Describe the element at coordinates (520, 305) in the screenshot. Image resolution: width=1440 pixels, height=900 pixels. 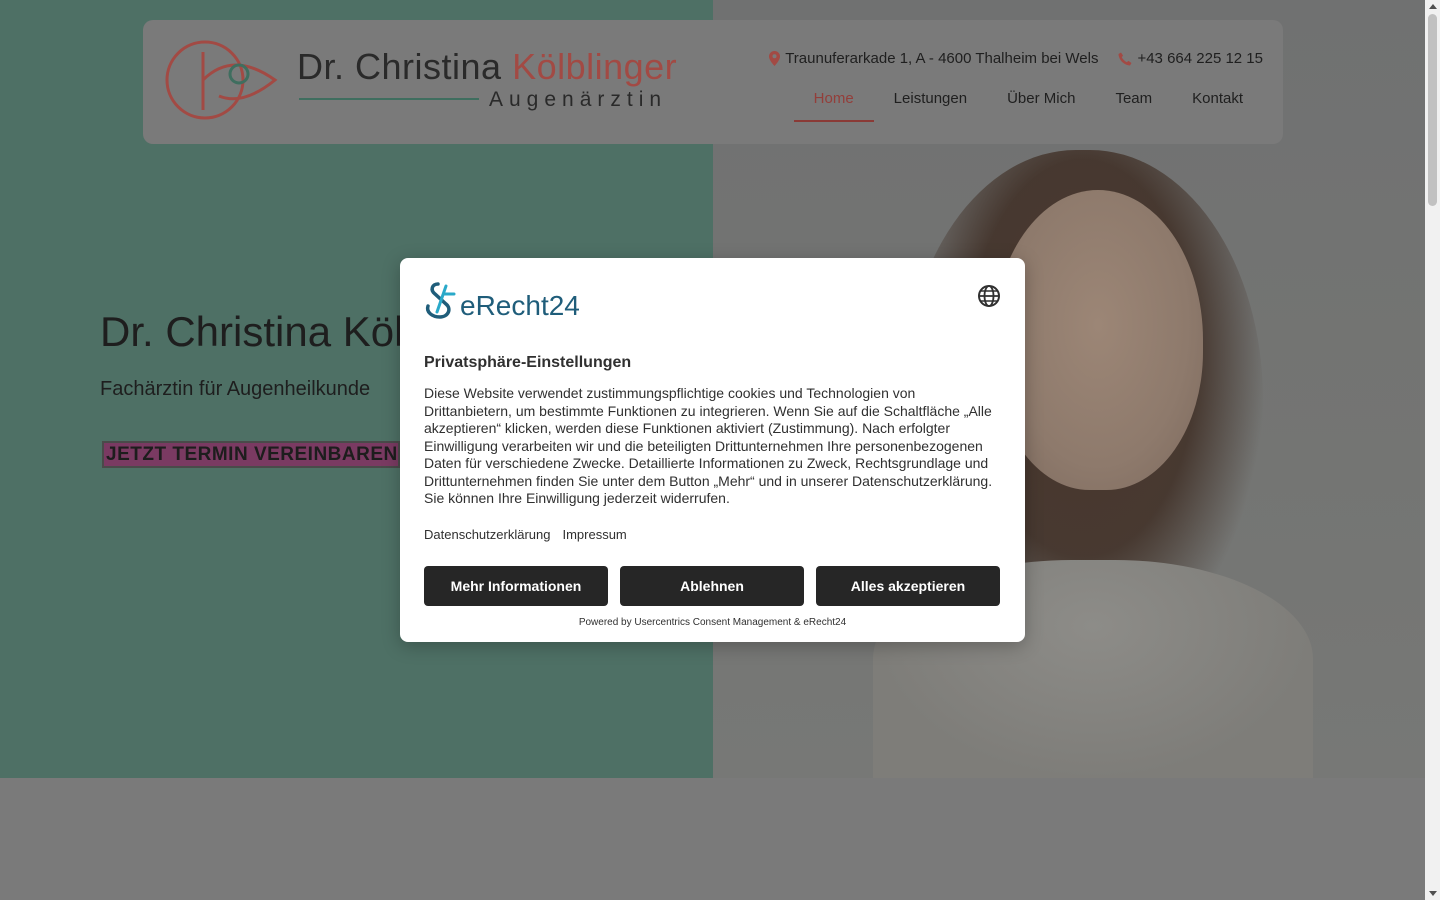
I see `erecht24-brand: eRecht24` at that location.